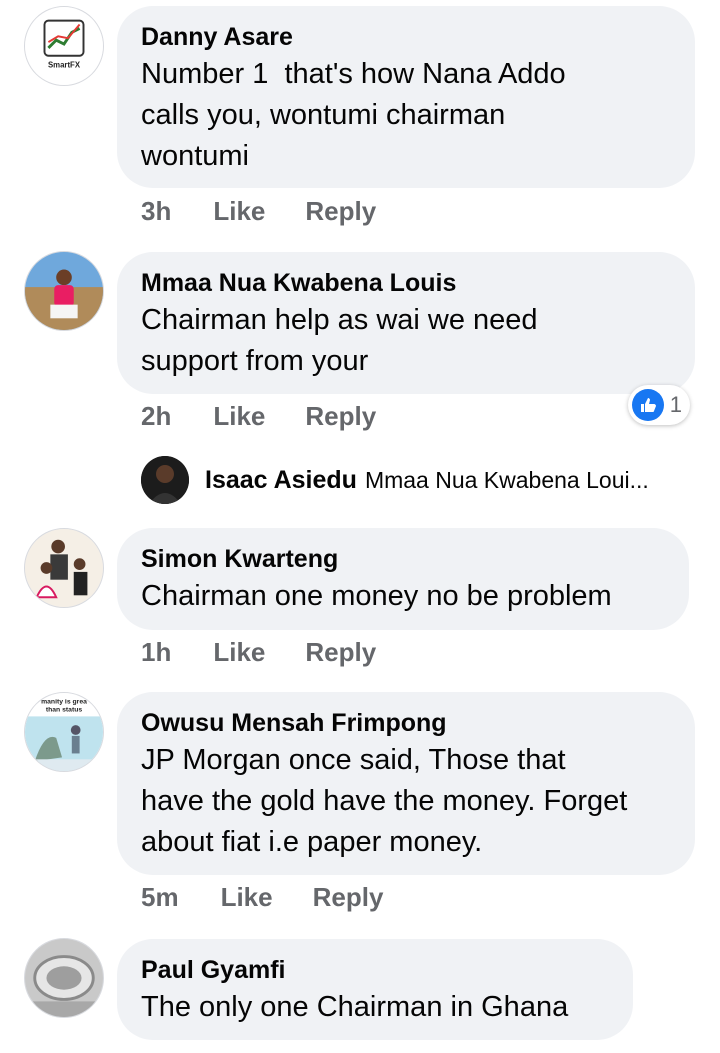 The image size is (720, 1053). Describe the element at coordinates (64, 732) in the screenshot. I see `avatar-owusu-mensah: manity is grea than status` at that location.